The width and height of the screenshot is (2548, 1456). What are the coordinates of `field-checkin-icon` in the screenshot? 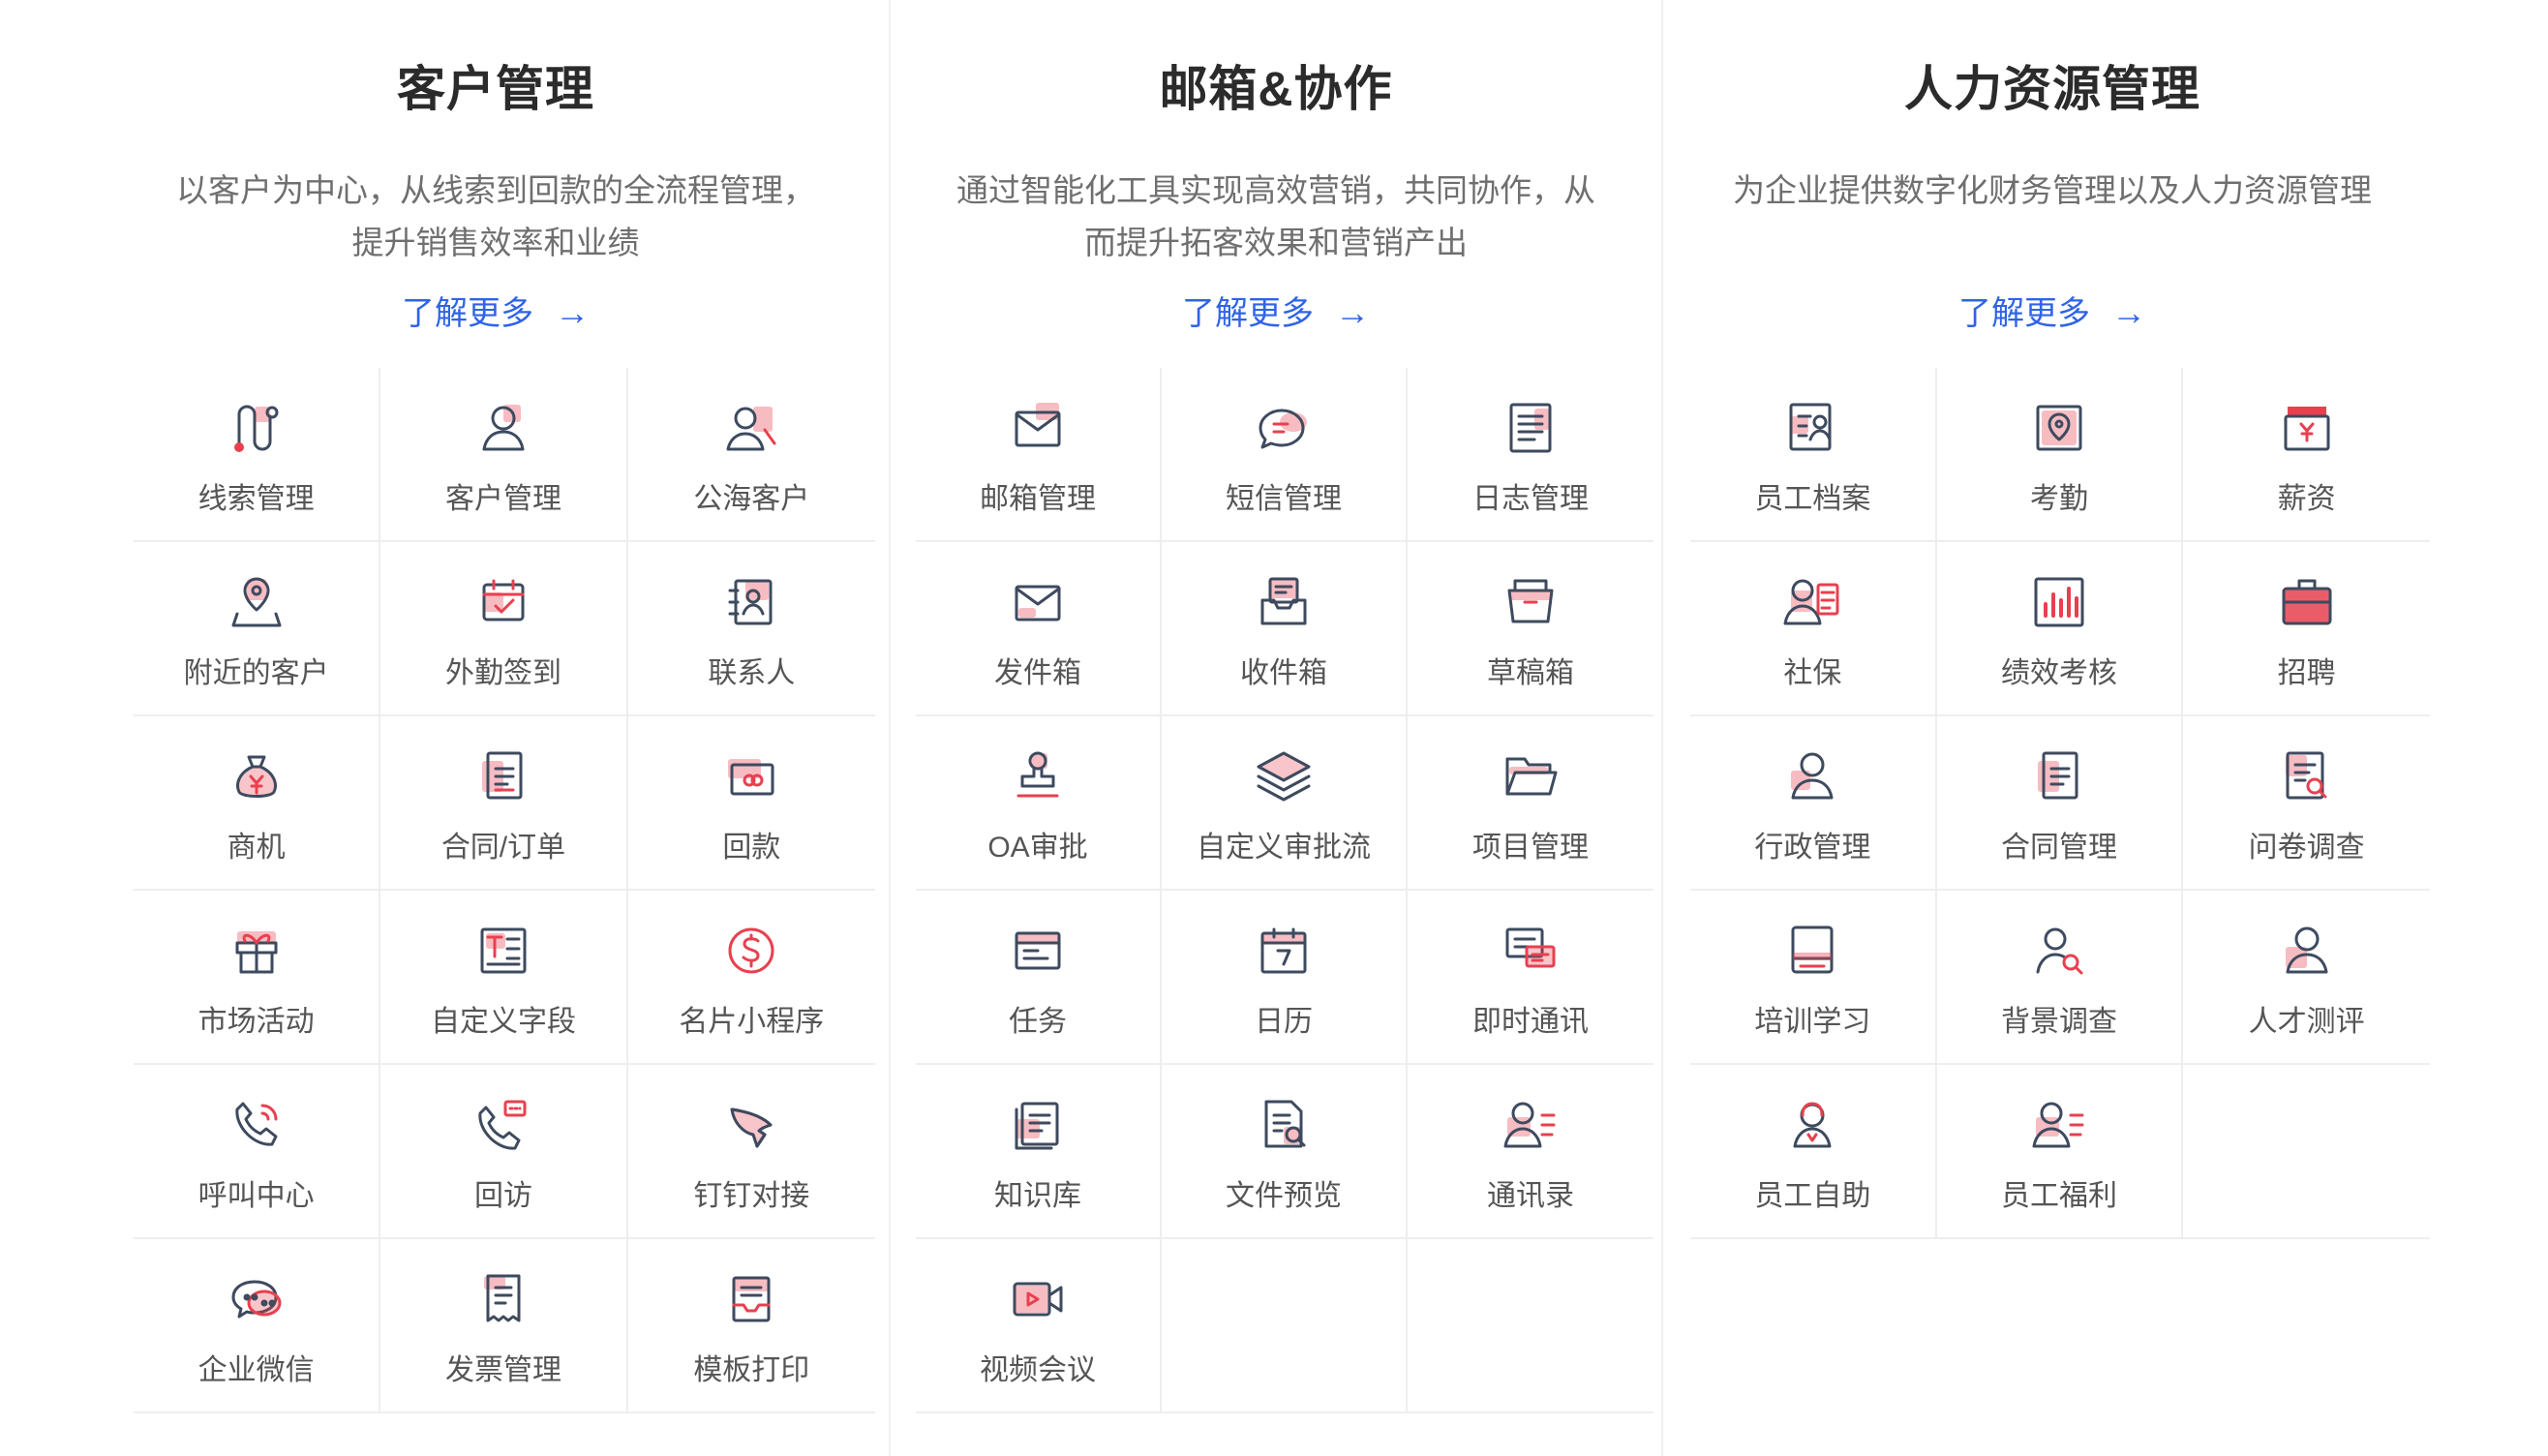 It's located at (503, 602).